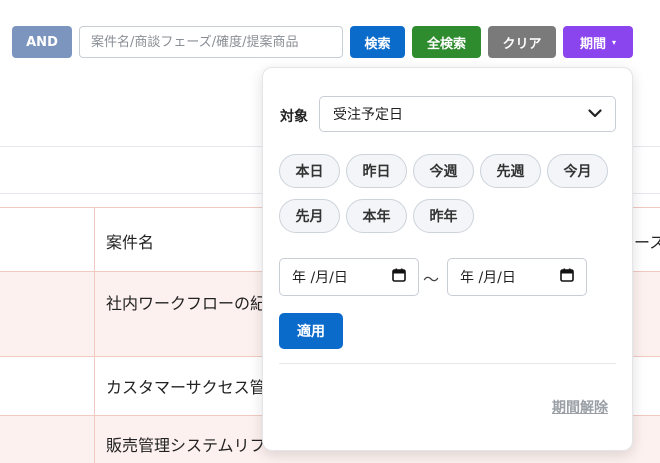 The width and height of the screenshot is (660, 463). I want to click on period-button-label: 期間, so click(592, 44).